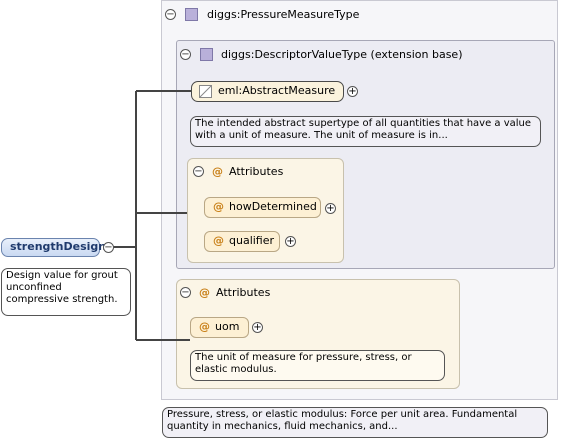 The image size is (565, 443). Describe the element at coordinates (277, 90) in the screenshot. I see `abstract-measure-label: eml:AbstractMeasure` at that location.